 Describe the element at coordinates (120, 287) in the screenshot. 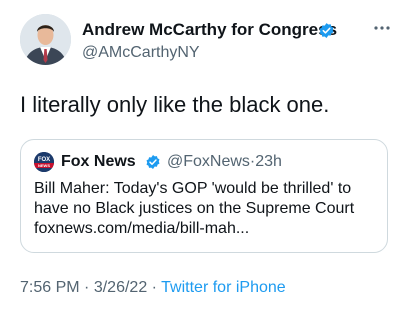

I see `tweet-date: 3/26/22` at that location.